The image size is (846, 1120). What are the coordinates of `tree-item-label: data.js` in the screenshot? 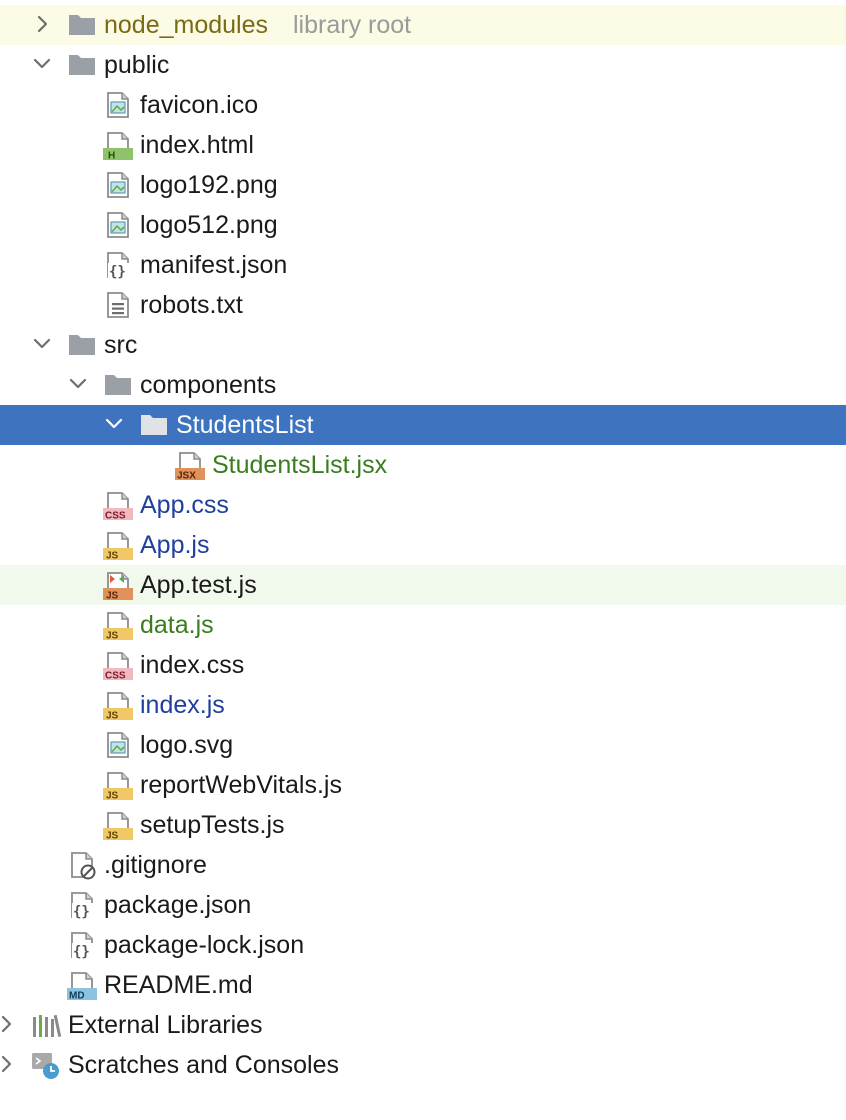 It's located at (177, 625).